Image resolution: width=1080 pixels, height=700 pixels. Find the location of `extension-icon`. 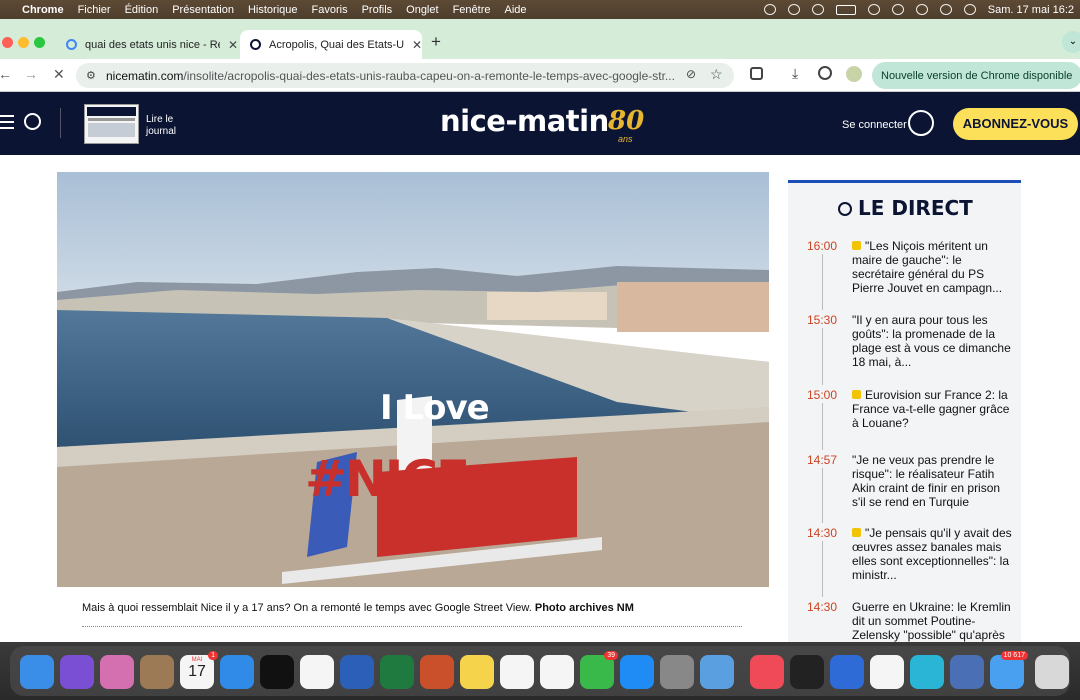

extension-icon is located at coordinates (825, 73).